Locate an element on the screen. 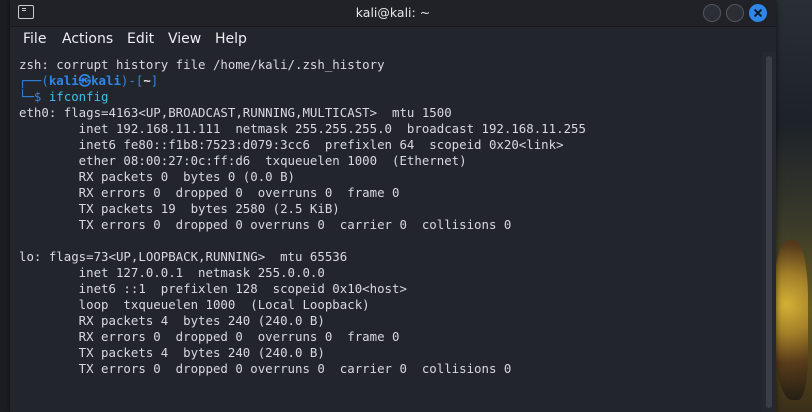 The height and width of the screenshot is (412, 812). scrollbar-thumb is located at coordinates (769, 232).